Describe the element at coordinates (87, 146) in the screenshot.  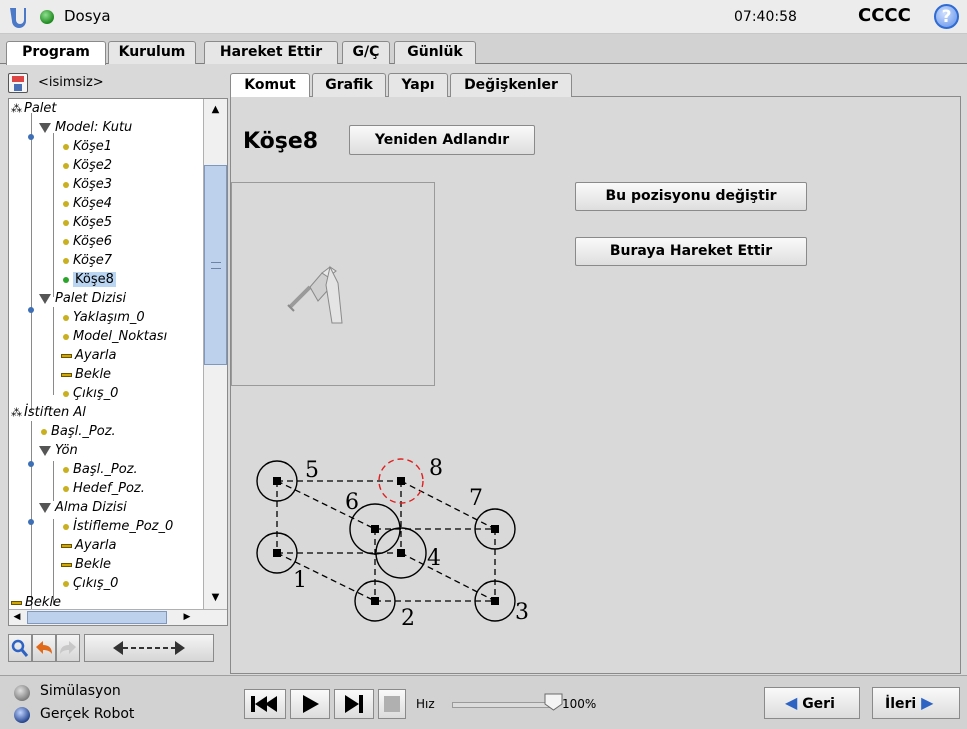
I see `tree-node: Köşe1` at that location.